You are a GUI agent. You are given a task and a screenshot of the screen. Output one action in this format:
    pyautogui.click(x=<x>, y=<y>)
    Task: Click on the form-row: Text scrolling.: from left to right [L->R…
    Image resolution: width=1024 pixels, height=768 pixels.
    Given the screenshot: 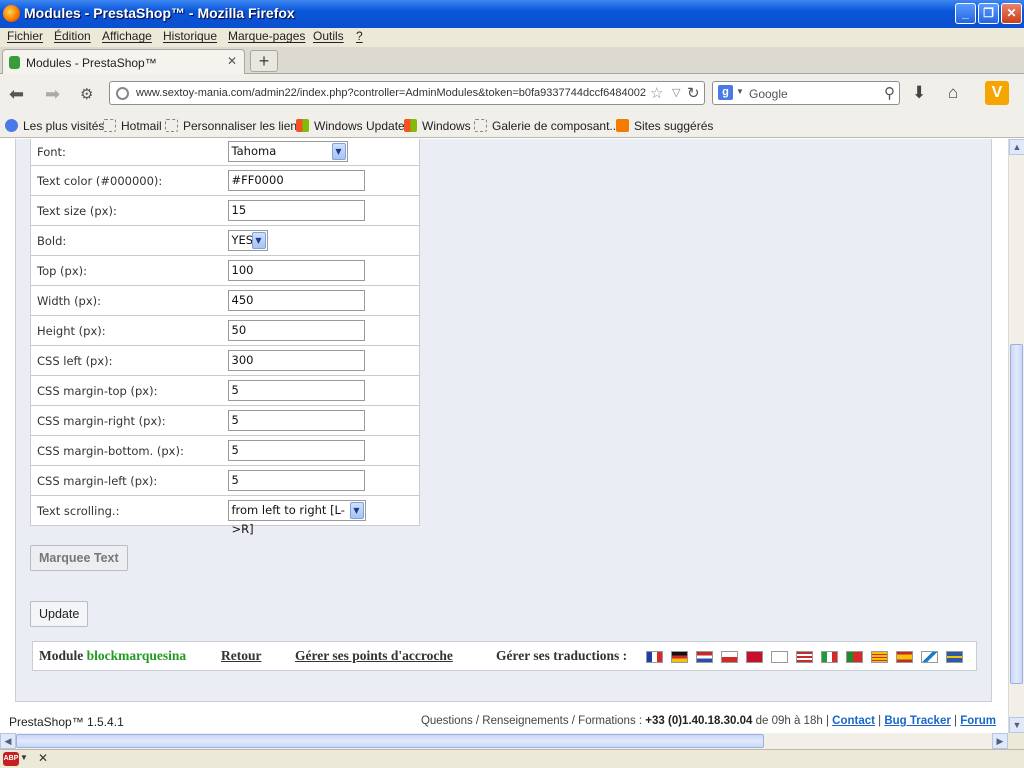 What is the action you would take?
    pyautogui.click(x=225, y=515)
    